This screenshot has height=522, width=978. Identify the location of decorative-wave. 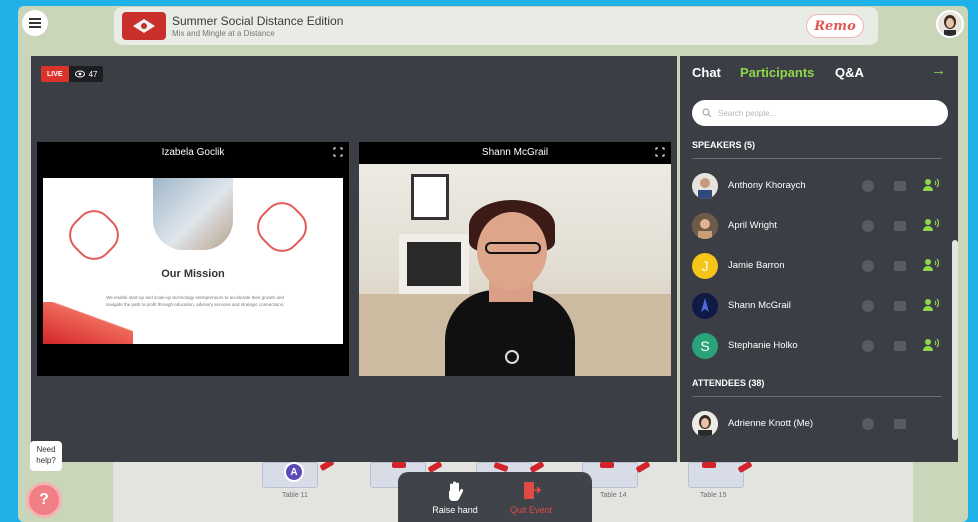
(88, 323).